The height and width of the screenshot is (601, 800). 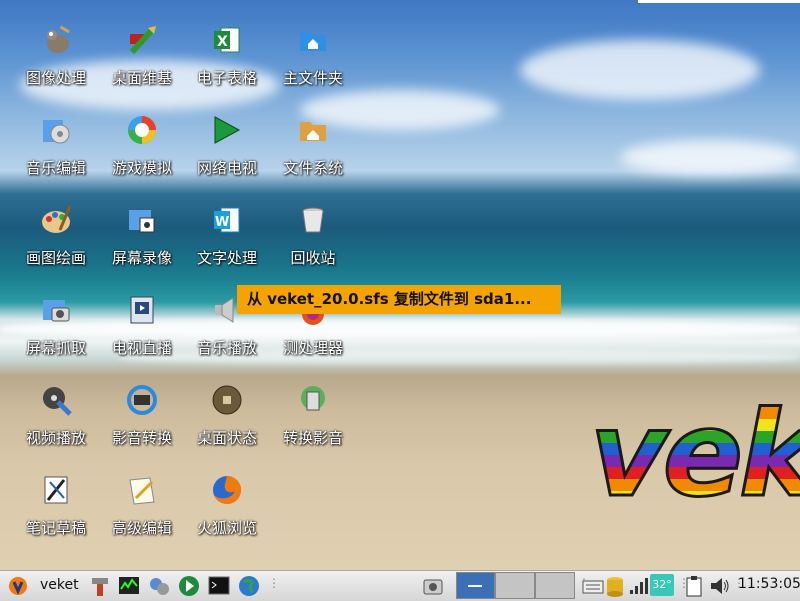 I want to click on firefox-icon, so click(x=227, y=489).